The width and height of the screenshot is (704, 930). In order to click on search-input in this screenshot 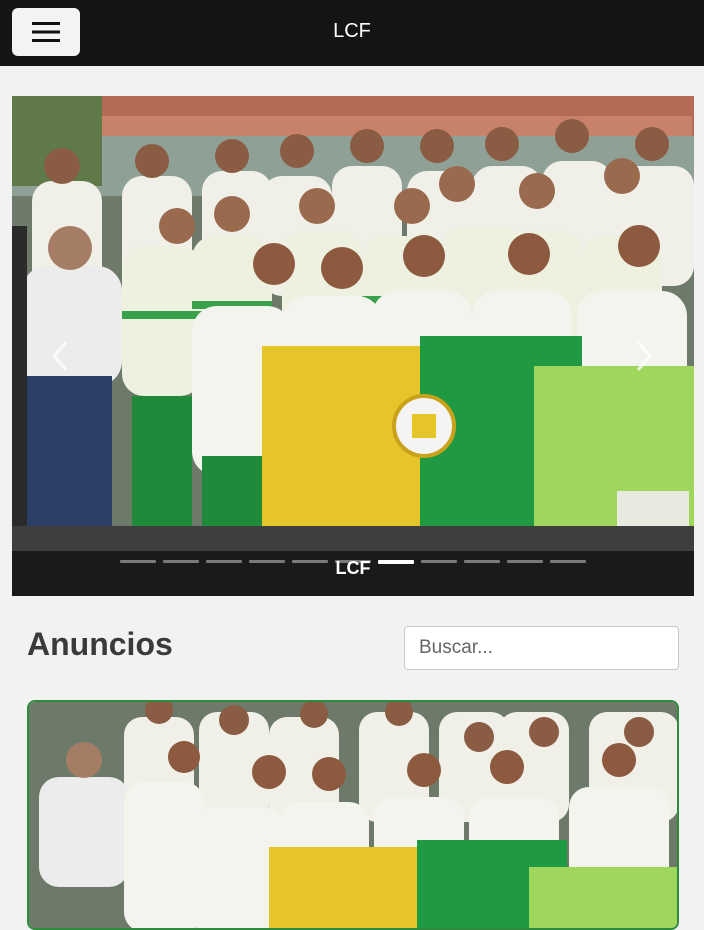, I will do `click(541, 648)`.